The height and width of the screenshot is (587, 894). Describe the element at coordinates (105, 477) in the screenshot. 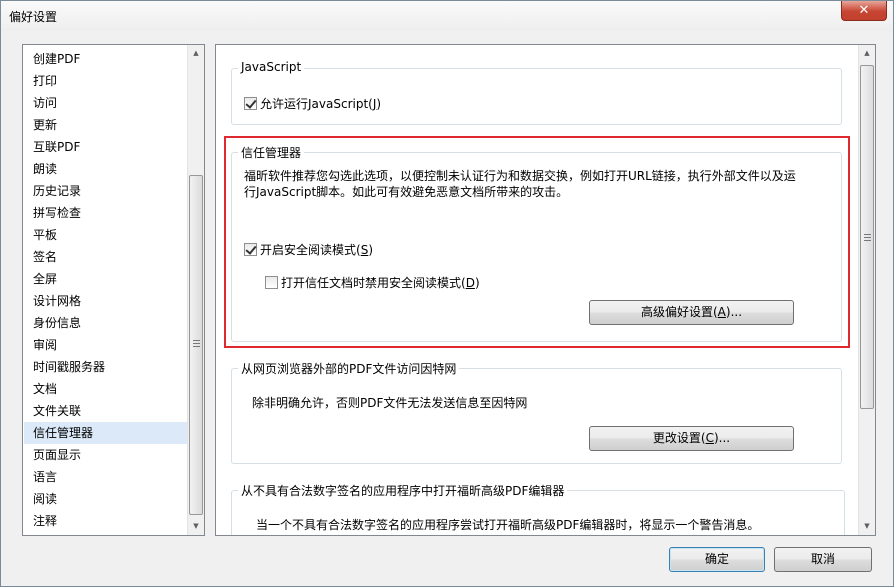

I see `sidebar-item: 语言` at that location.